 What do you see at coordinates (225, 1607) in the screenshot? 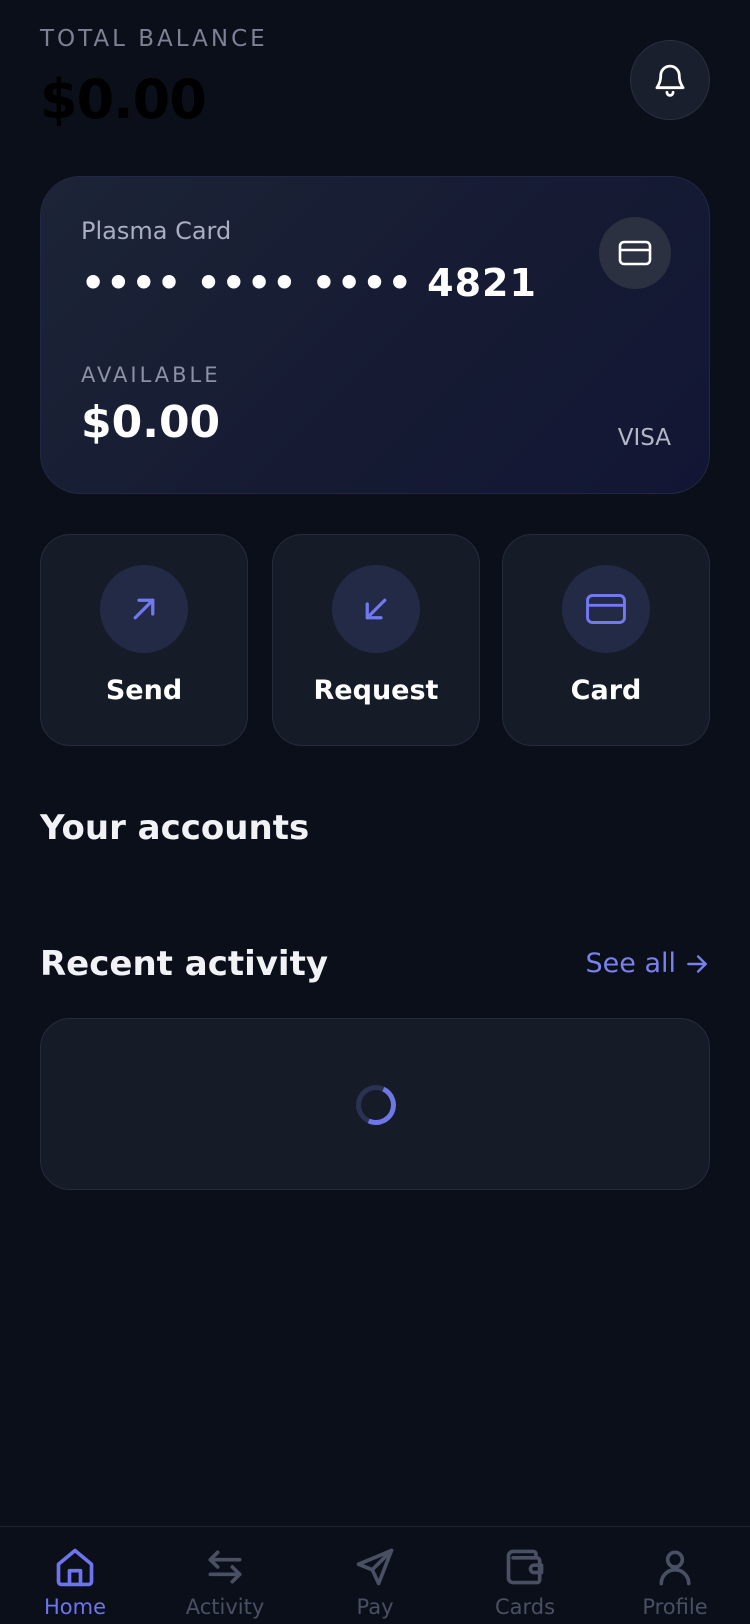
I see `nav-activity-label: Activity` at bounding box center [225, 1607].